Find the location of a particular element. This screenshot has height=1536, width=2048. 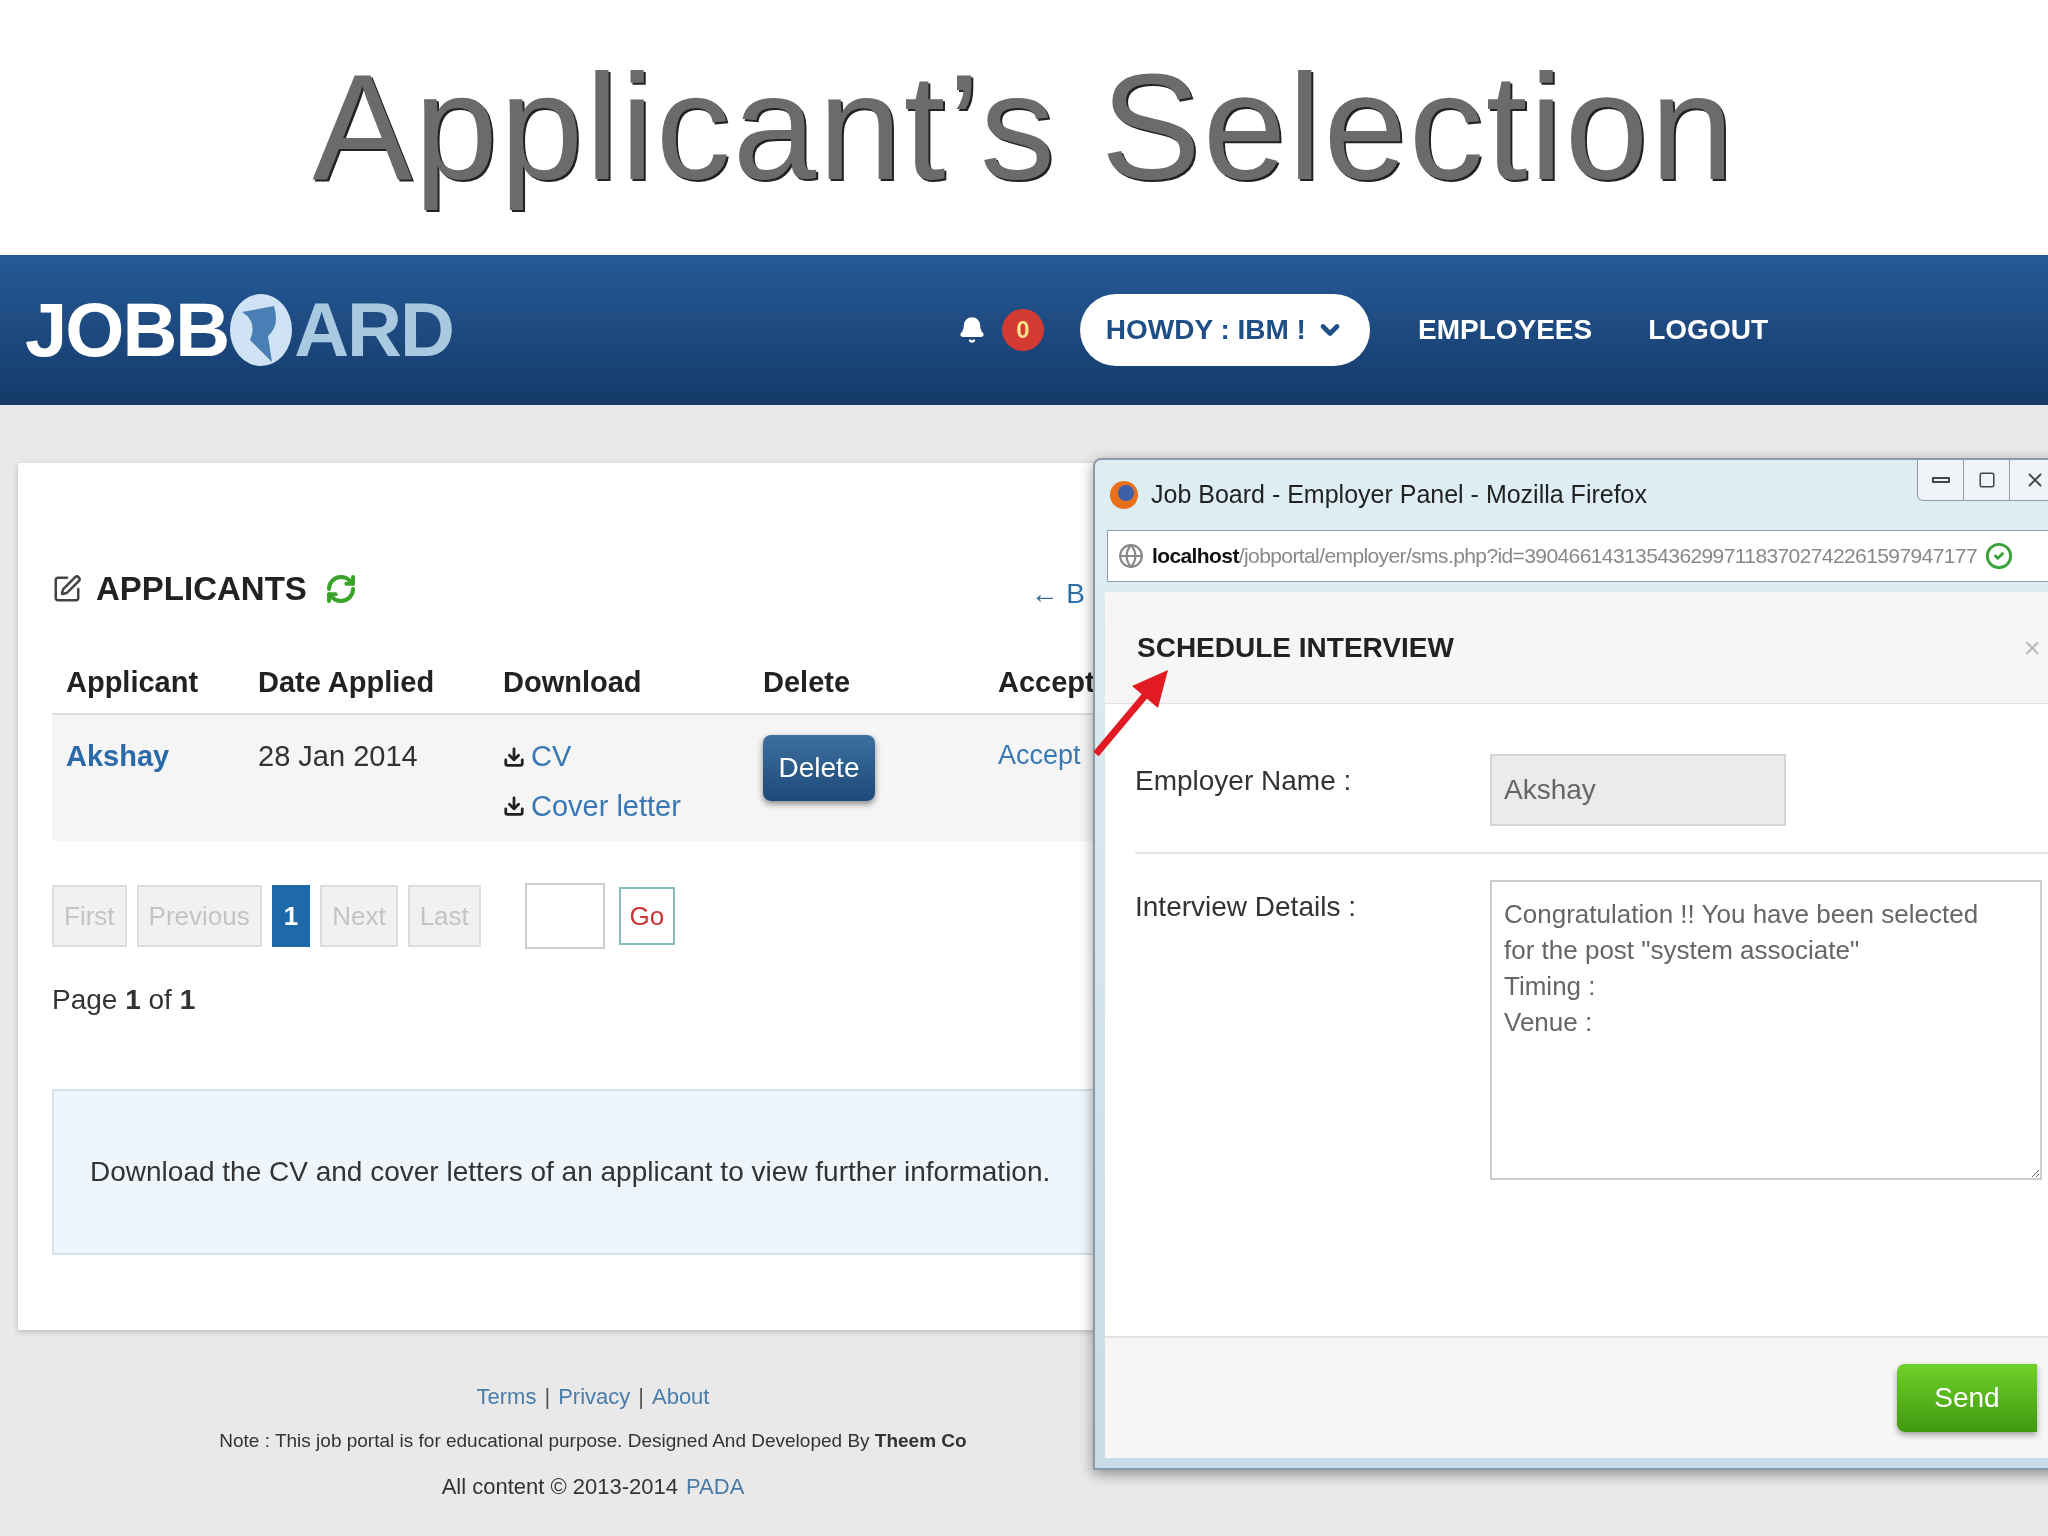

go-button: Go is located at coordinates (646, 916).